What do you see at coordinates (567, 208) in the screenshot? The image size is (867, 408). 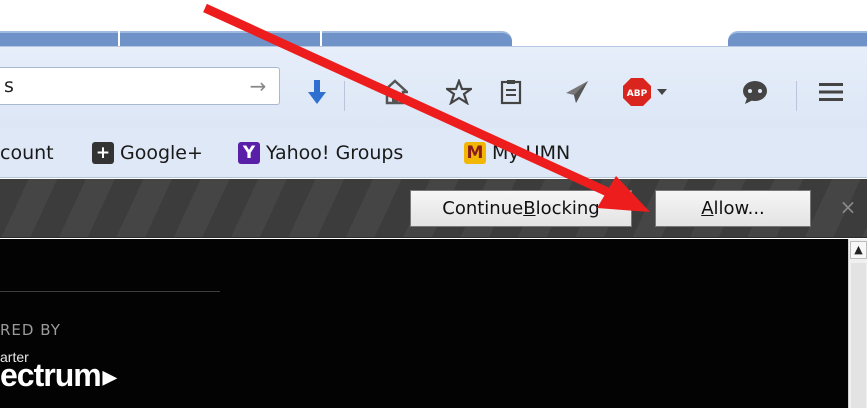 I see `continue-blocking-label-suffix: locking` at bounding box center [567, 208].